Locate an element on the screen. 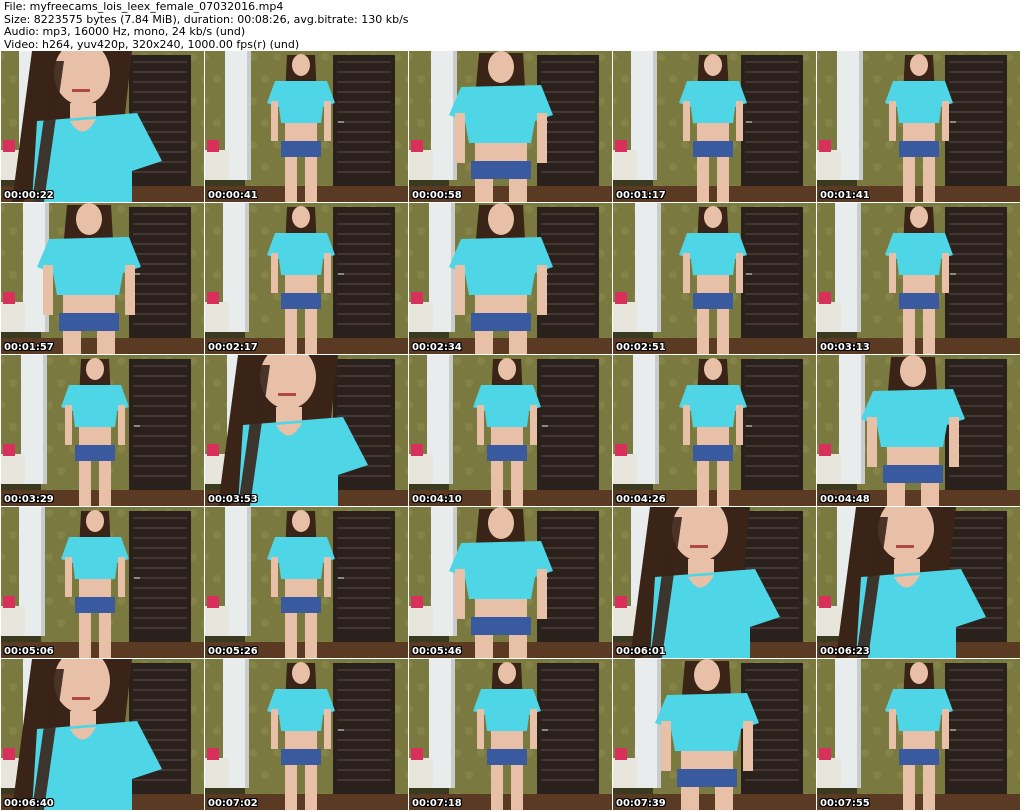 The image size is (1024, 811). frame-timestamp: 00:06:40 is located at coordinates (29, 803).